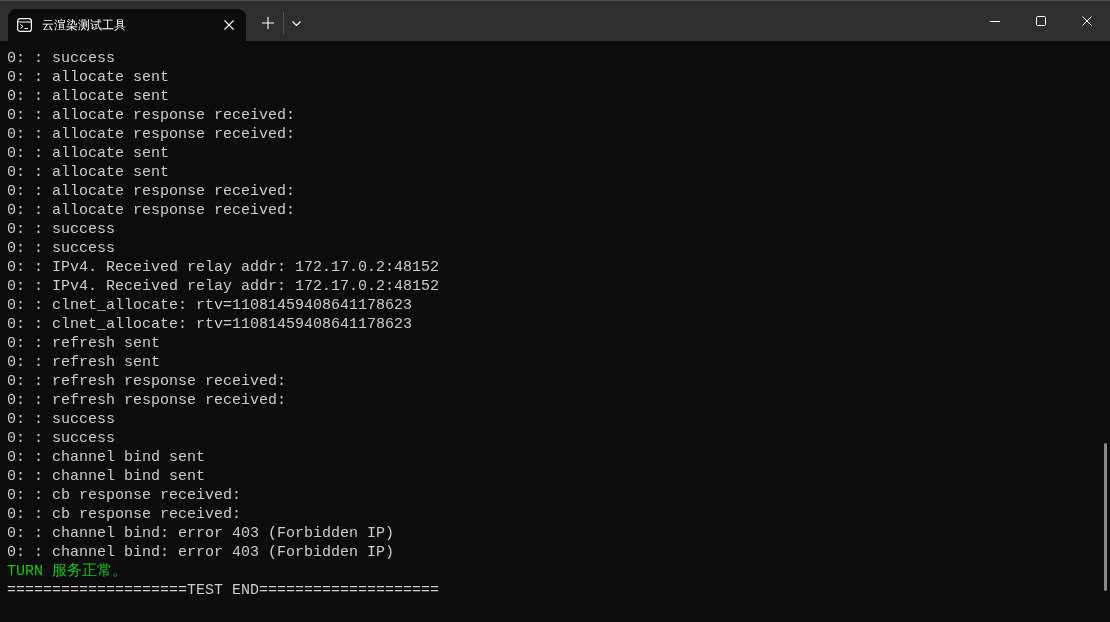 This screenshot has width=1110, height=622. What do you see at coordinates (223, 590) in the screenshot?
I see `test-end-text: ====================TEST END====================` at bounding box center [223, 590].